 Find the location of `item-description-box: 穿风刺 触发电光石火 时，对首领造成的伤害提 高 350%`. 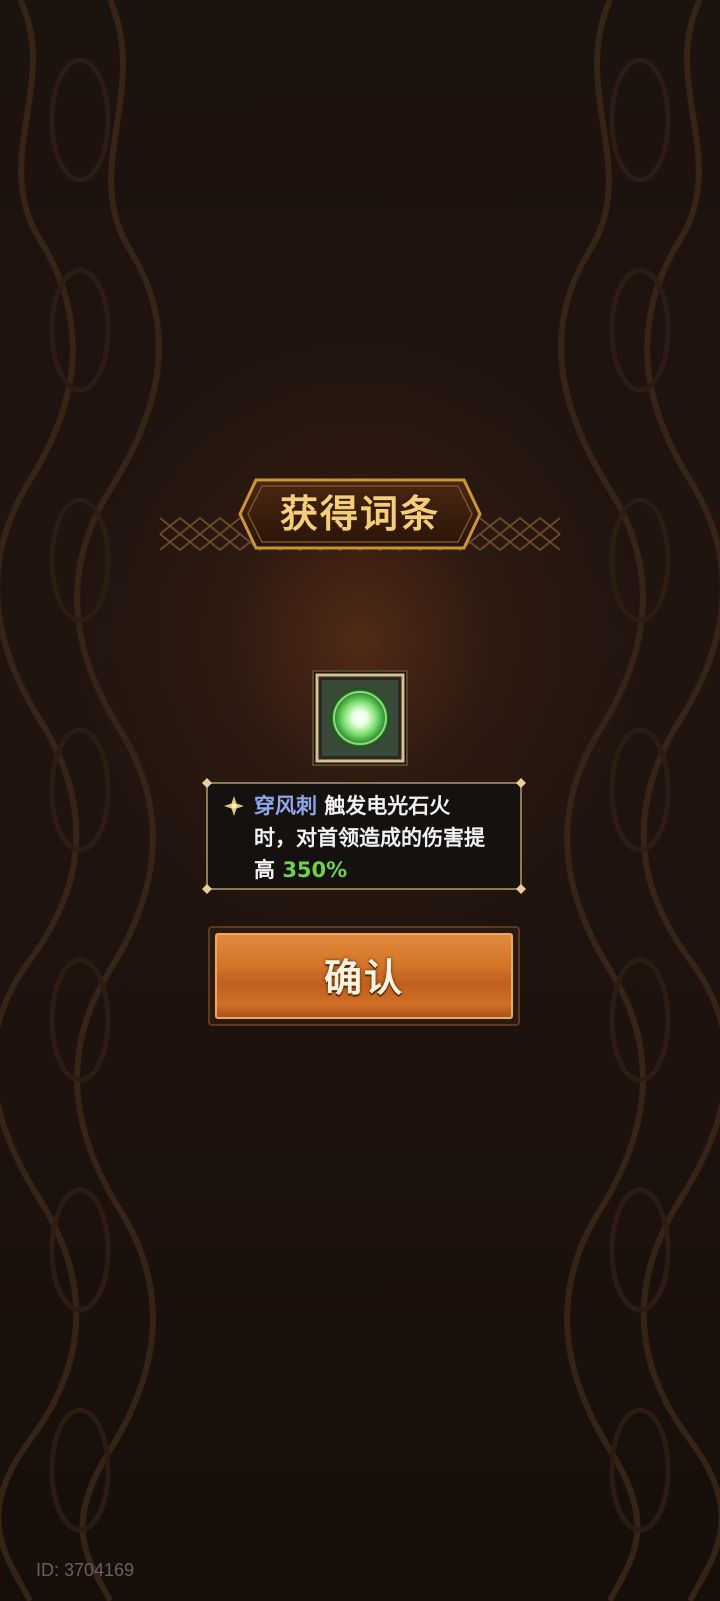

item-description-box: 穿风刺 触发电光石火 时，对首领造成的伤害提 高 350% is located at coordinates (364, 836).